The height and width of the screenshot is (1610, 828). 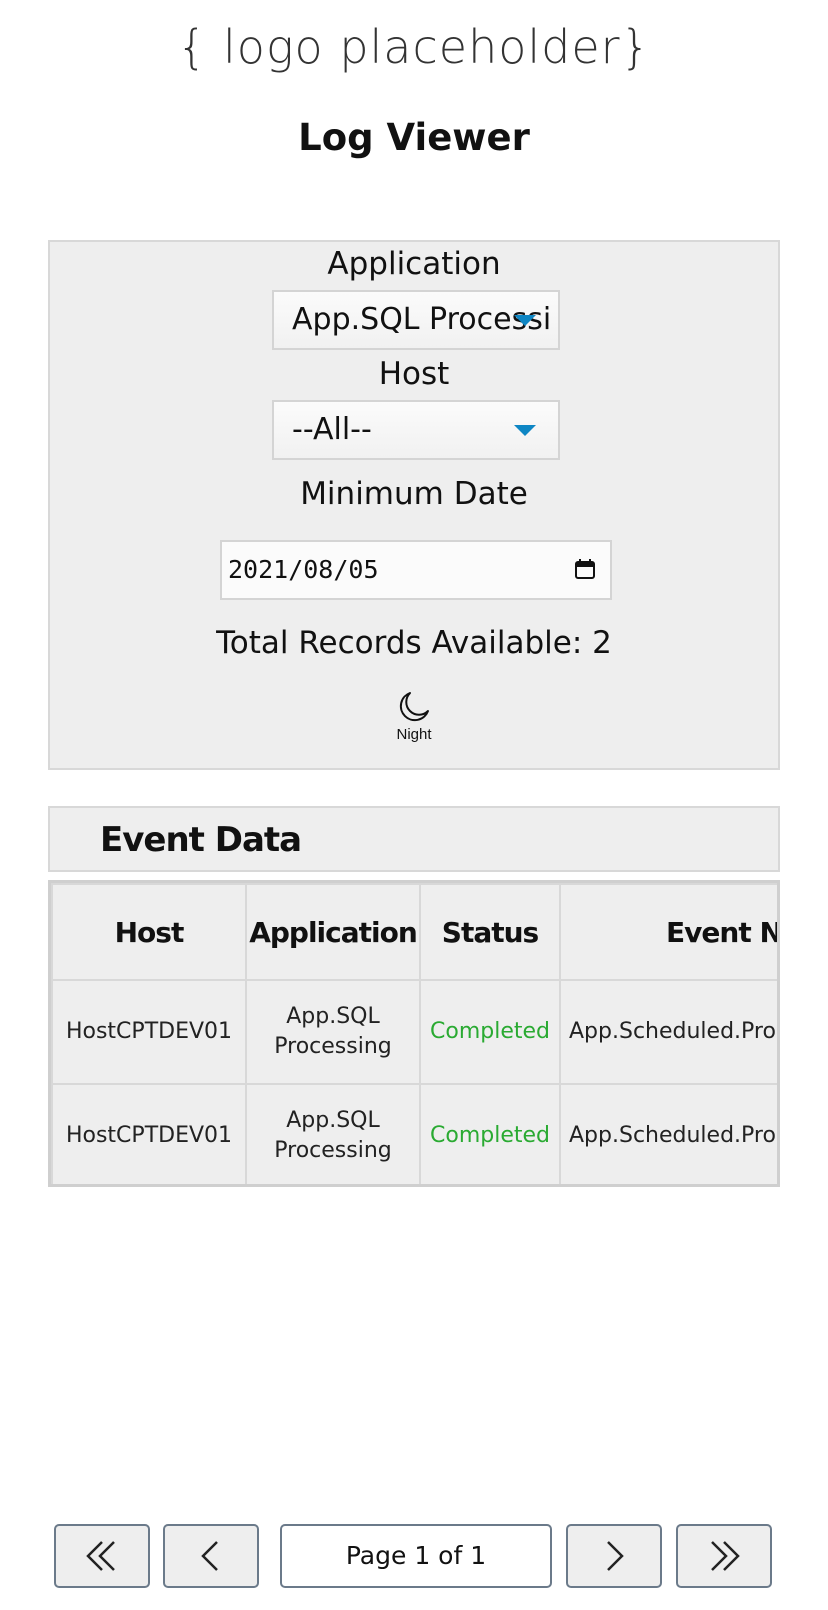 What do you see at coordinates (585, 569) in the screenshot?
I see `calendar-icon` at bounding box center [585, 569].